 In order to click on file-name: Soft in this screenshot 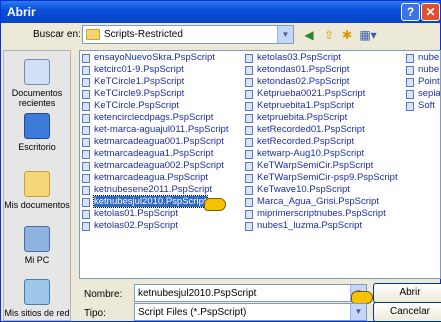, I will do `click(426, 105)`.